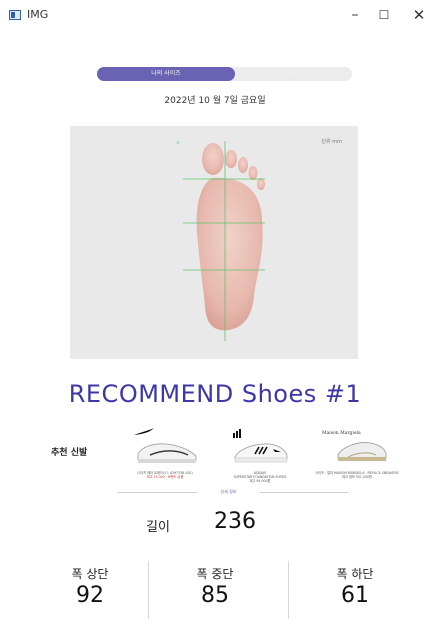 Image resolution: width=430 pixels, height=619 pixels. What do you see at coordinates (213, 159) in the screenshot?
I see `big-toe-shape` at bounding box center [213, 159].